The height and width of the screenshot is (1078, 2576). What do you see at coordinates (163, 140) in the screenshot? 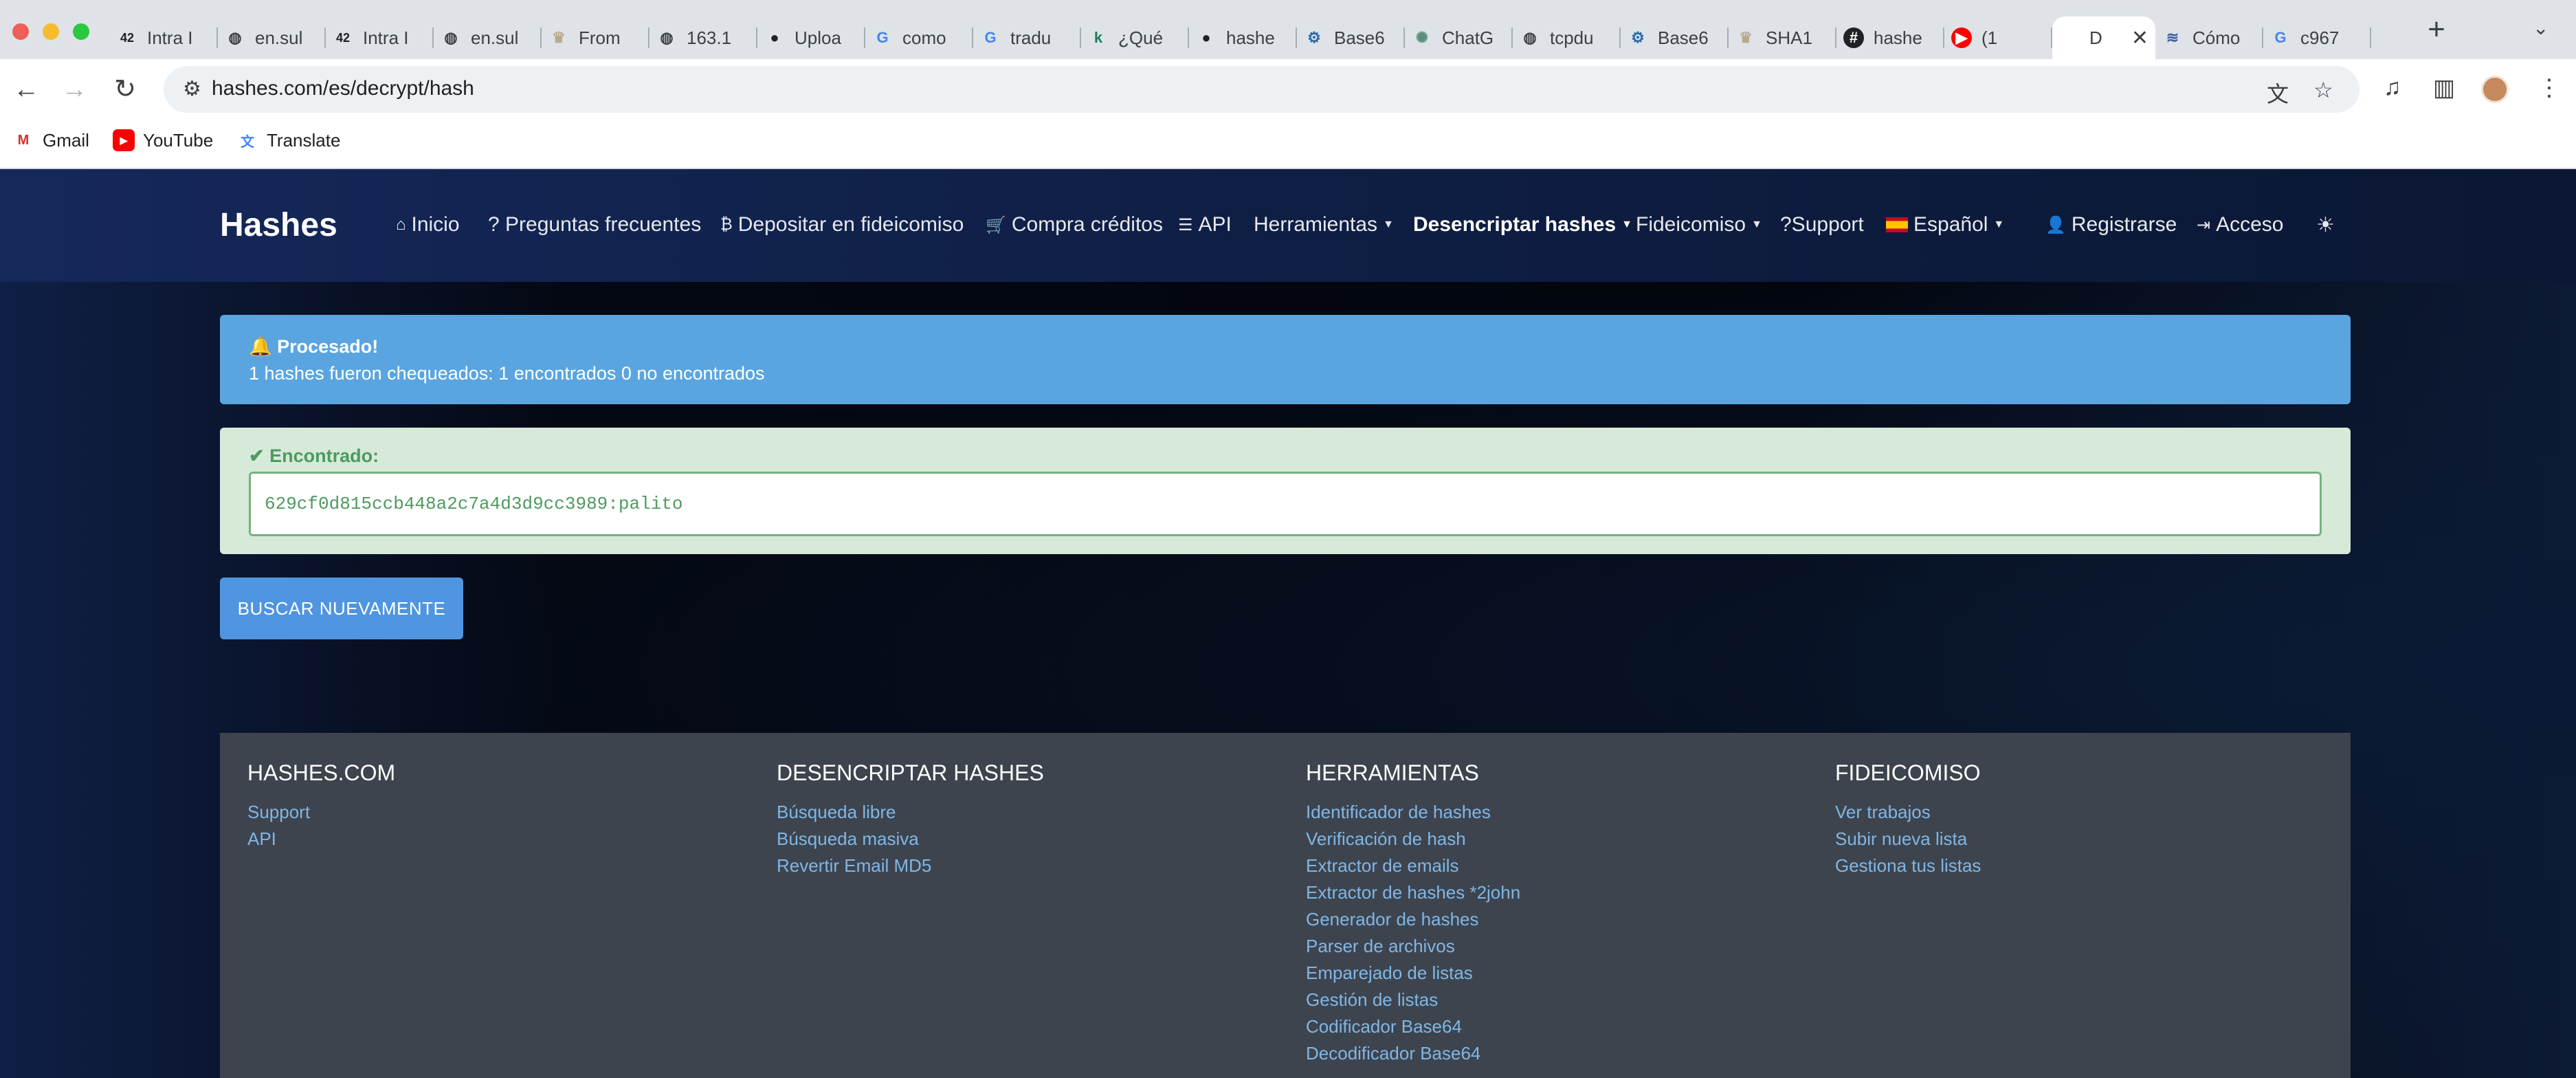
I see `bookmark-youtube: ▶ YouTube` at bounding box center [163, 140].